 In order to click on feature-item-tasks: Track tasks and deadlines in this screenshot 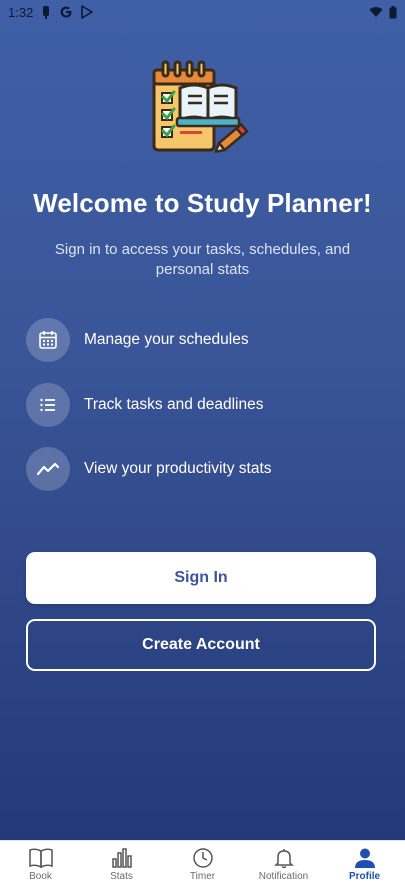, I will do `click(206, 405)`.